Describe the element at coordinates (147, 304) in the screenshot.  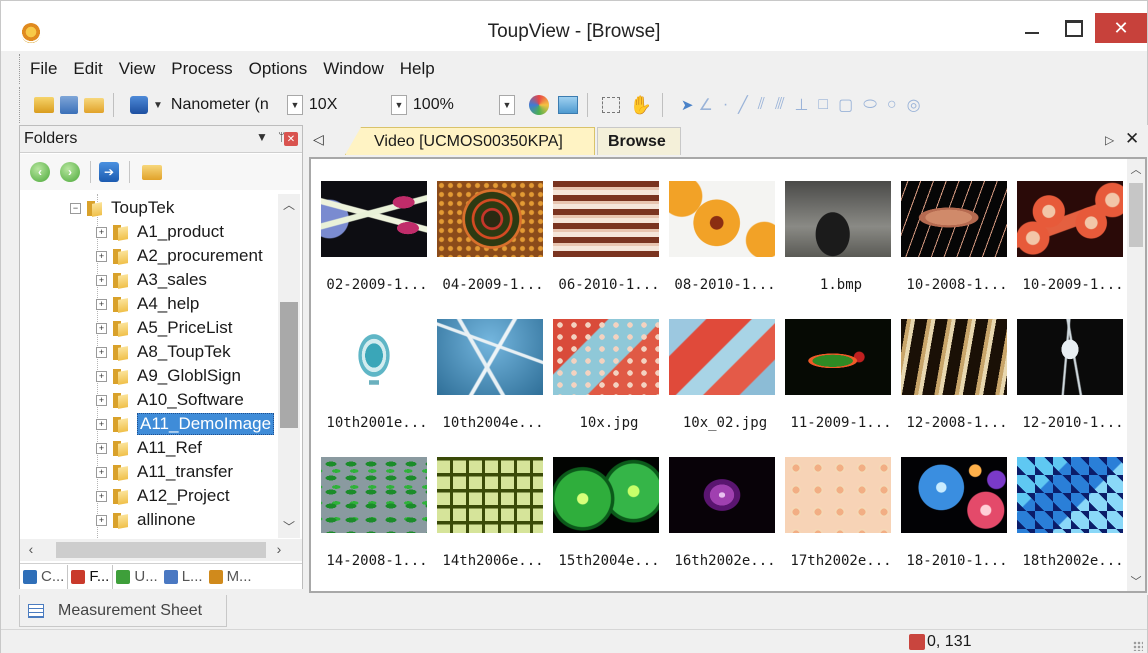
I see `tree-item: + A4_help` at that location.